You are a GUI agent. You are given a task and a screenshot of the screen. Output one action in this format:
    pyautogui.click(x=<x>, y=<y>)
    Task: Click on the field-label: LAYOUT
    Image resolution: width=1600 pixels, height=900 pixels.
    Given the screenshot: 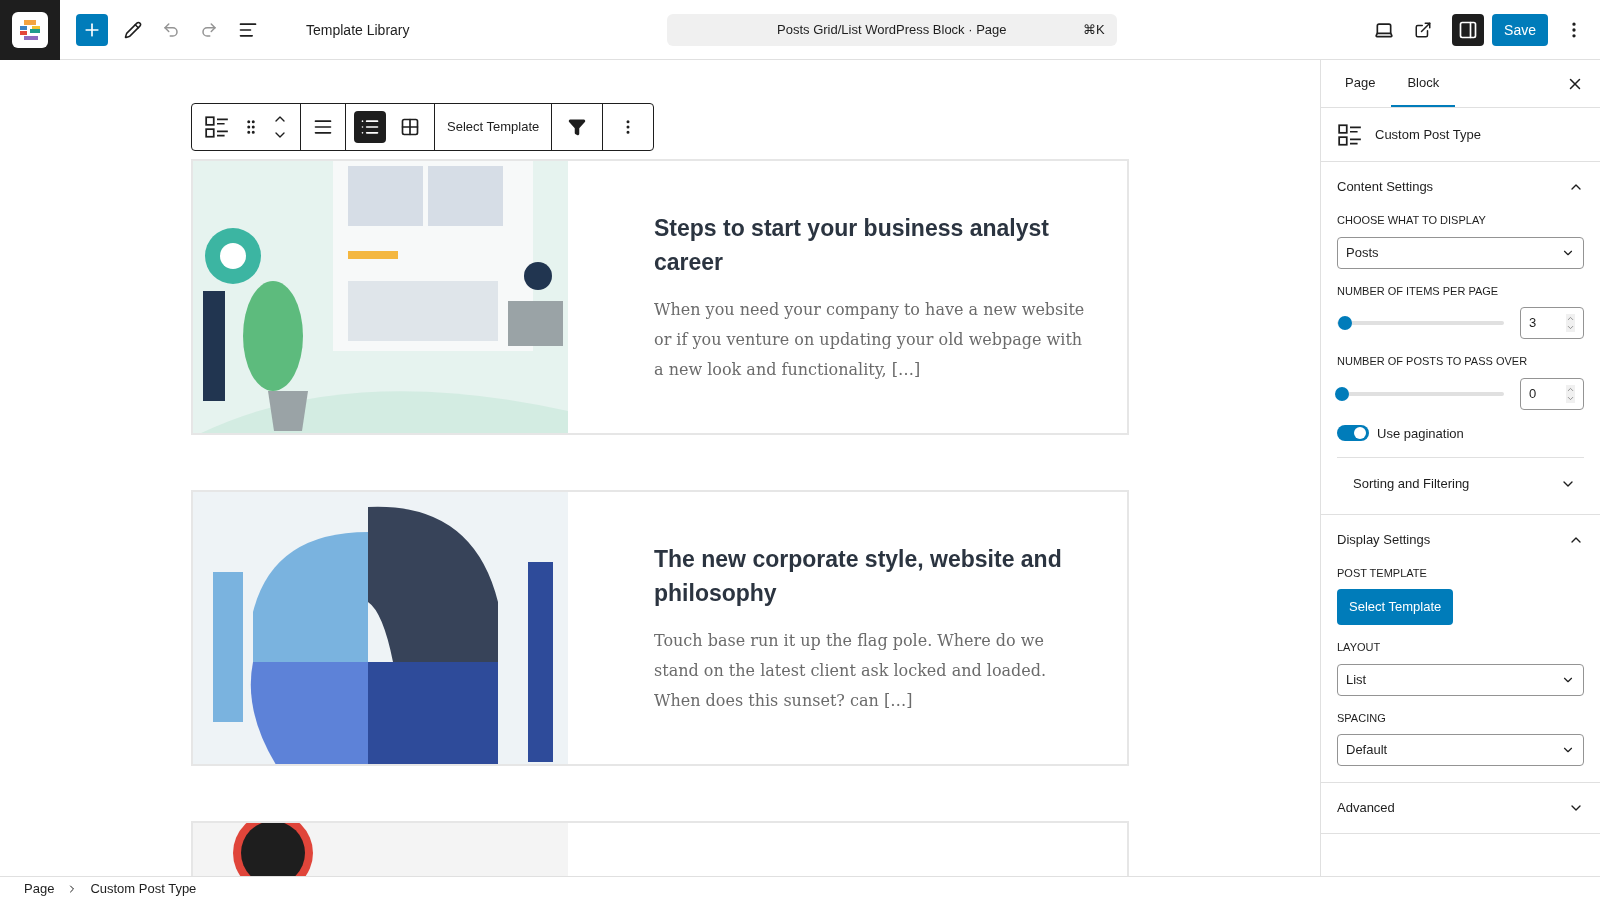 What is the action you would take?
    pyautogui.click(x=1359, y=647)
    